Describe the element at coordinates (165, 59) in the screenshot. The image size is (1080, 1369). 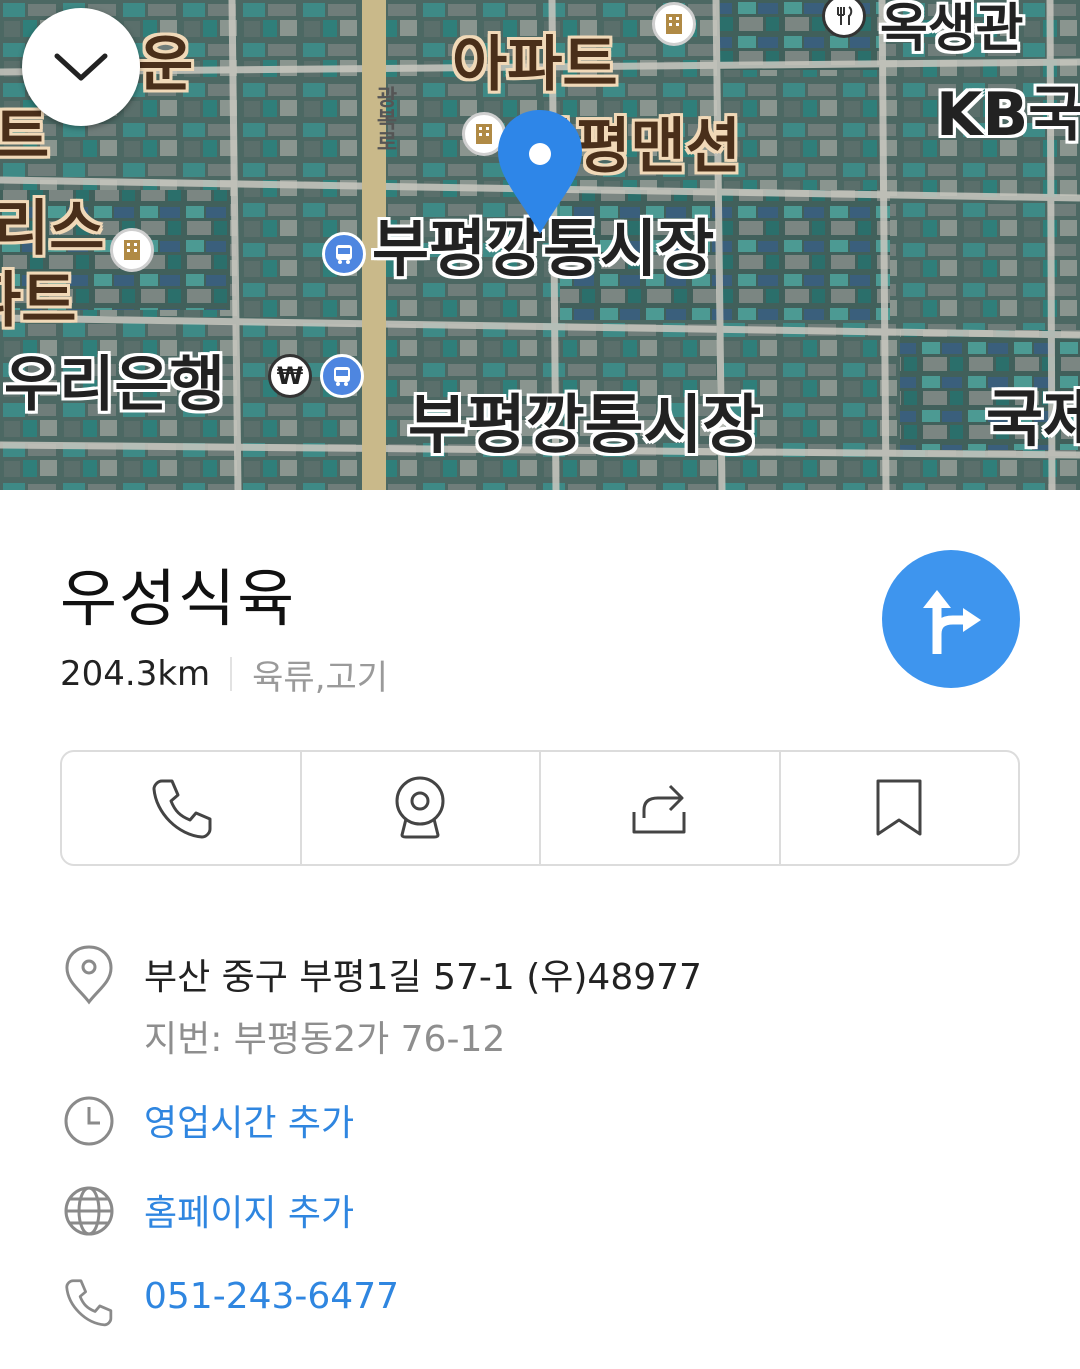
I see `map-label-left-un: 운` at that location.